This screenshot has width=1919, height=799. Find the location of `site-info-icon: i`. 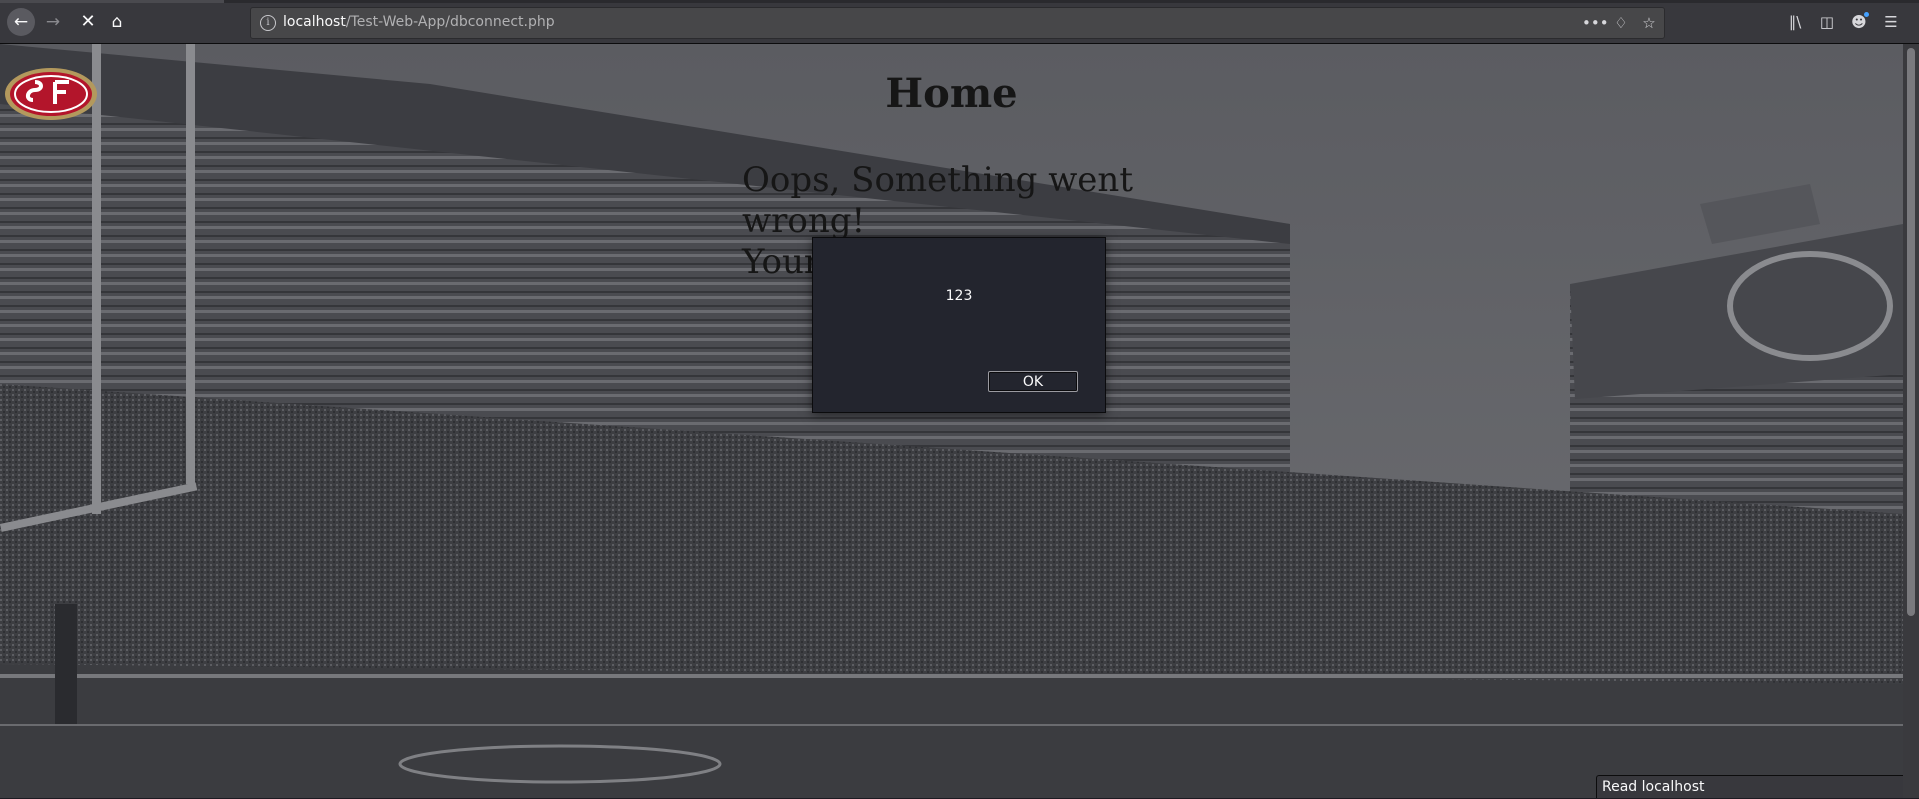

site-info-icon: i is located at coordinates (268, 23).